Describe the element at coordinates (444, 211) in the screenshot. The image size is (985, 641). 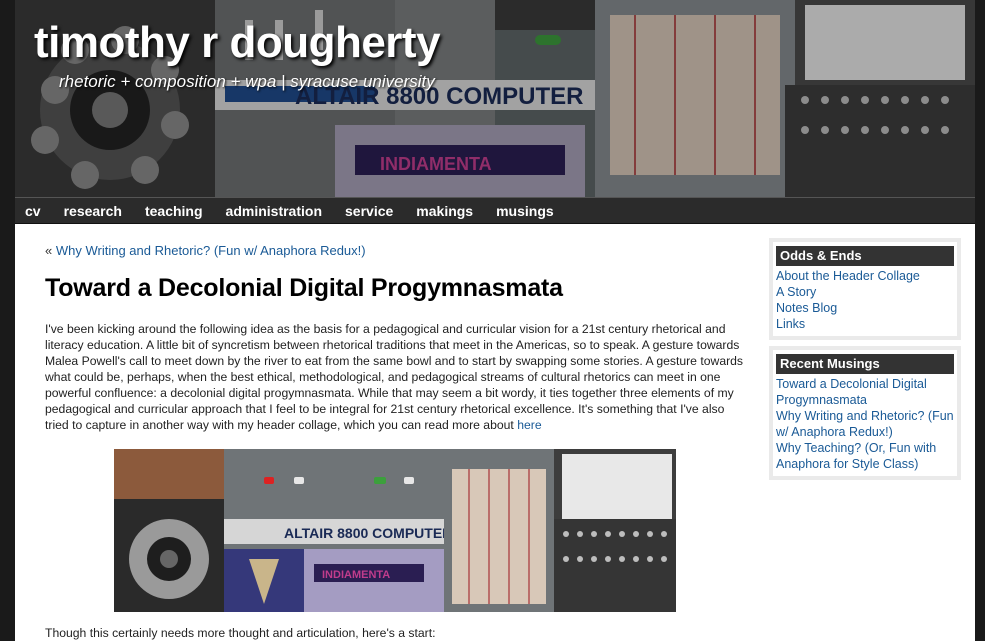
I see `nav-item-makings: makings` at that location.